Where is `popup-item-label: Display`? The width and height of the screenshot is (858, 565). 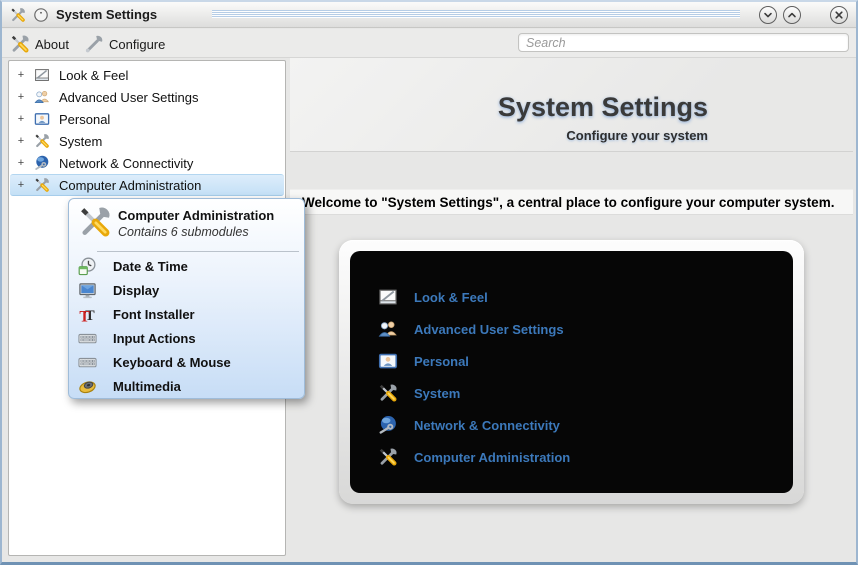 popup-item-label: Display is located at coordinates (136, 290).